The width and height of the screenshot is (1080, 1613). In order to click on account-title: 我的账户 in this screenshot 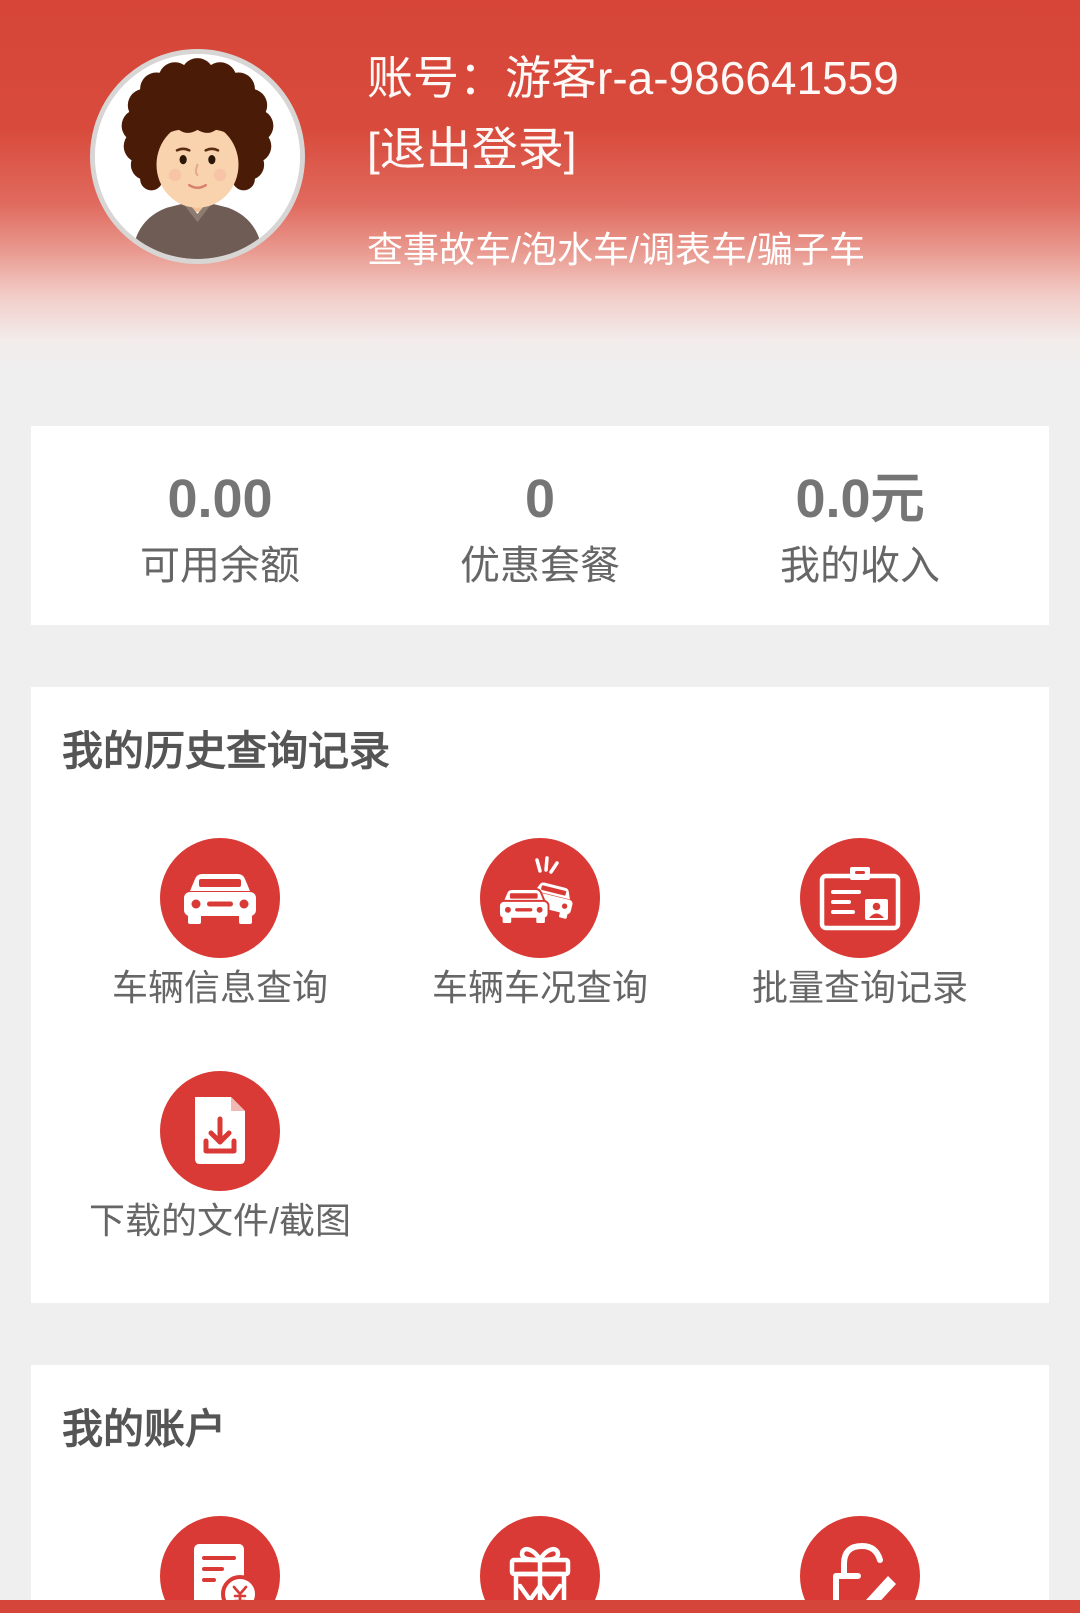, I will do `click(144, 1429)`.